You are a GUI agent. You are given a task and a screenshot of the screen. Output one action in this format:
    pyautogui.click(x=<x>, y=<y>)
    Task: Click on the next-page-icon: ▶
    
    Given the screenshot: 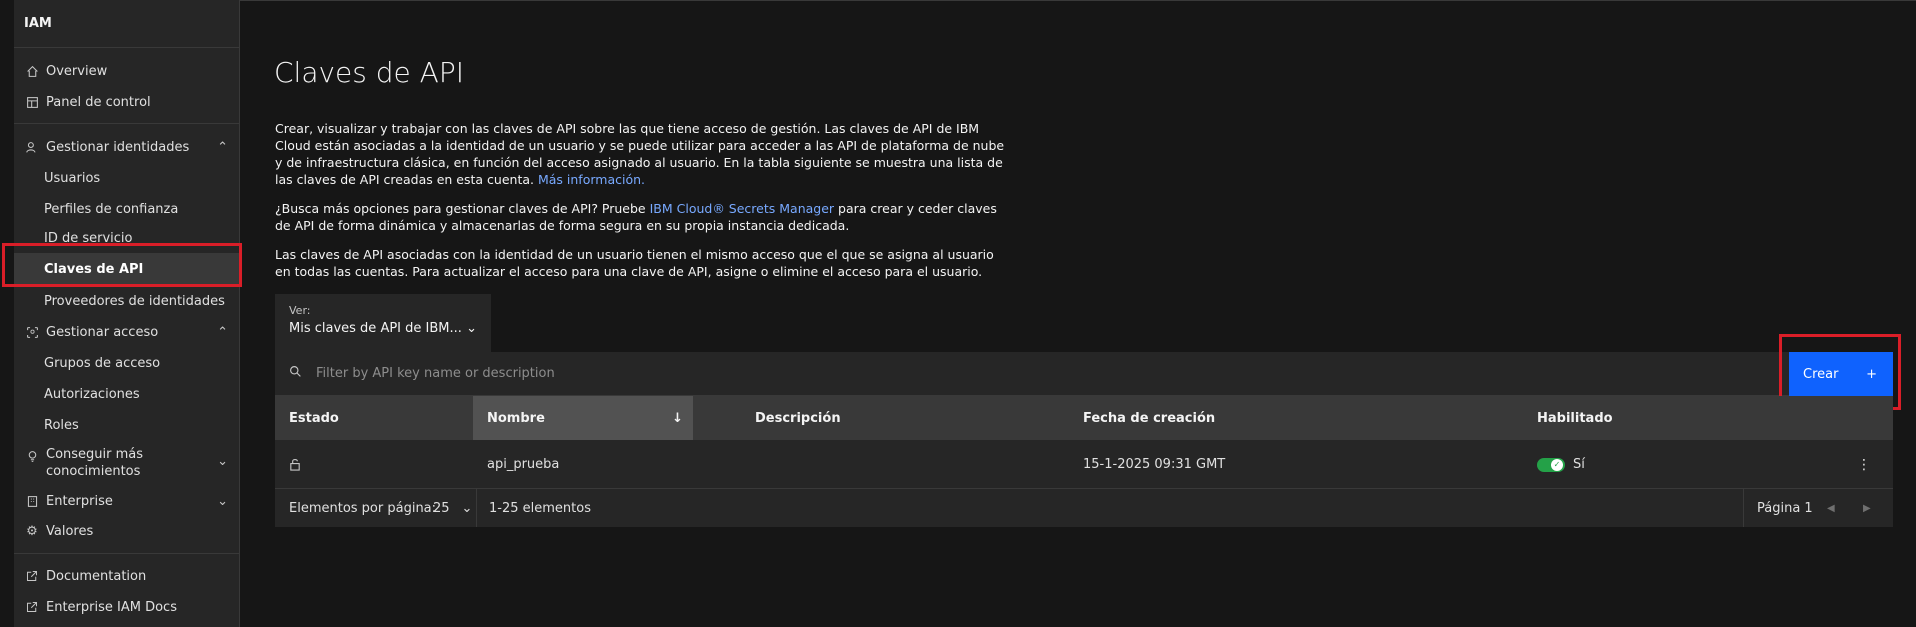 What is the action you would take?
    pyautogui.click(x=1867, y=508)
    